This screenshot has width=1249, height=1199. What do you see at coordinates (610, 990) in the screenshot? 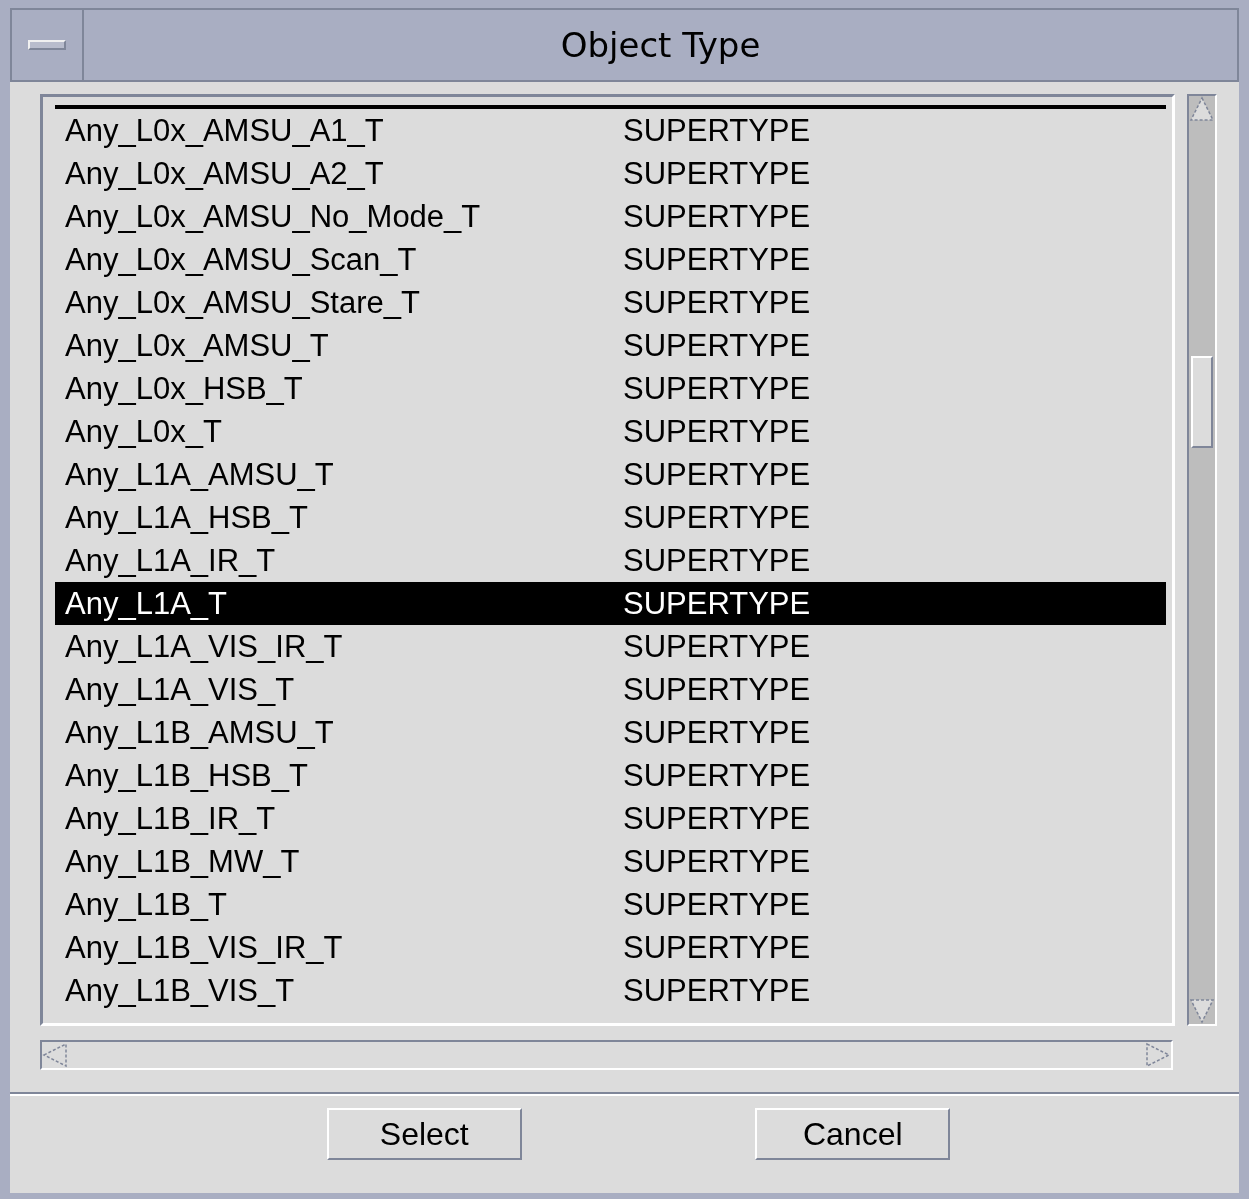
I see `list-item: Any_L1B_VIS_T SUPERTYPE` at bounding box center [610, 990].